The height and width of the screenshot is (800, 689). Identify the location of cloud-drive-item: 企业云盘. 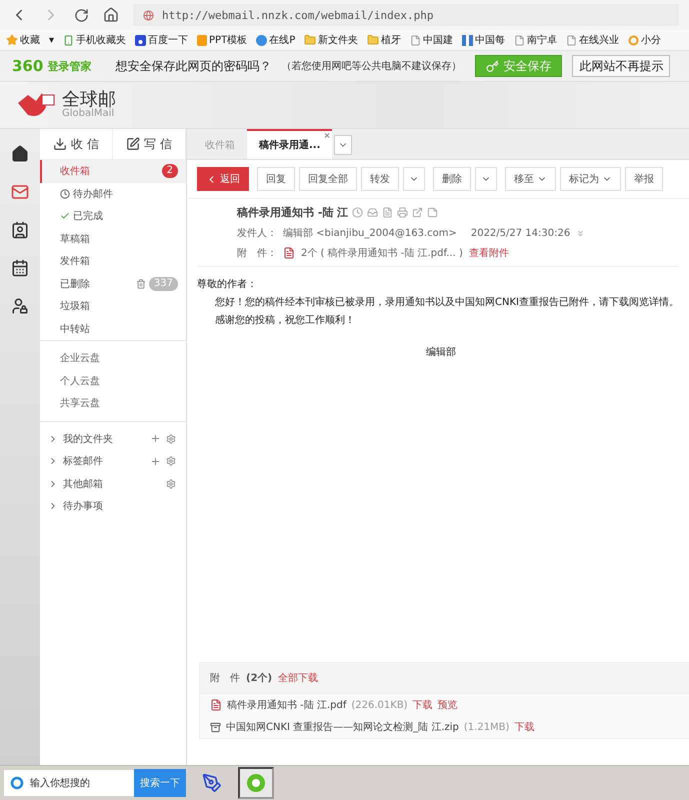
(113, 358).